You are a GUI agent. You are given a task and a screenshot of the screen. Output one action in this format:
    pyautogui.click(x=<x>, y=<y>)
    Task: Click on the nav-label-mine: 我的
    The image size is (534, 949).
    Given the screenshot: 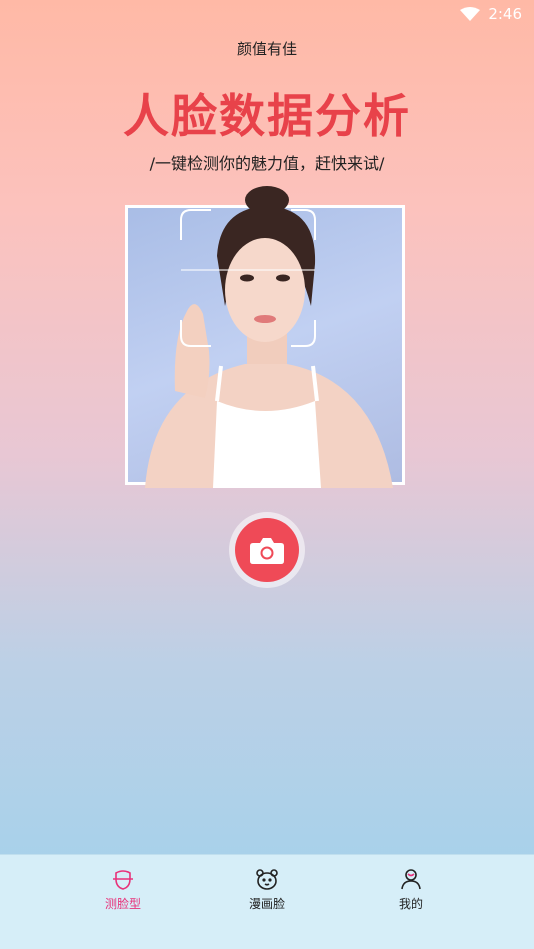 What is the action you would take?
    pyautogui.click(x=410, y=904)
    